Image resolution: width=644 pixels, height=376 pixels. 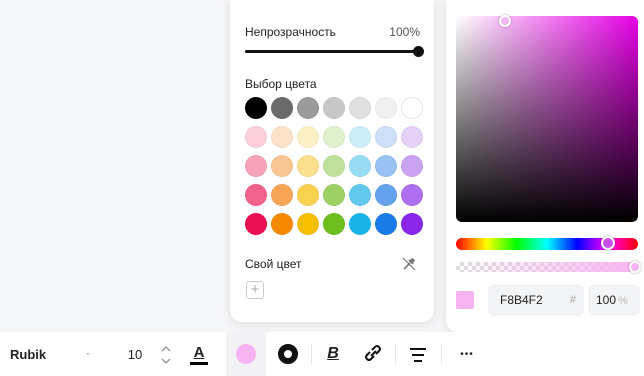 What do you see at coordinates (547, 267) in the screenshot?
I see `alpha-slider` at bounding box center [547, 267].